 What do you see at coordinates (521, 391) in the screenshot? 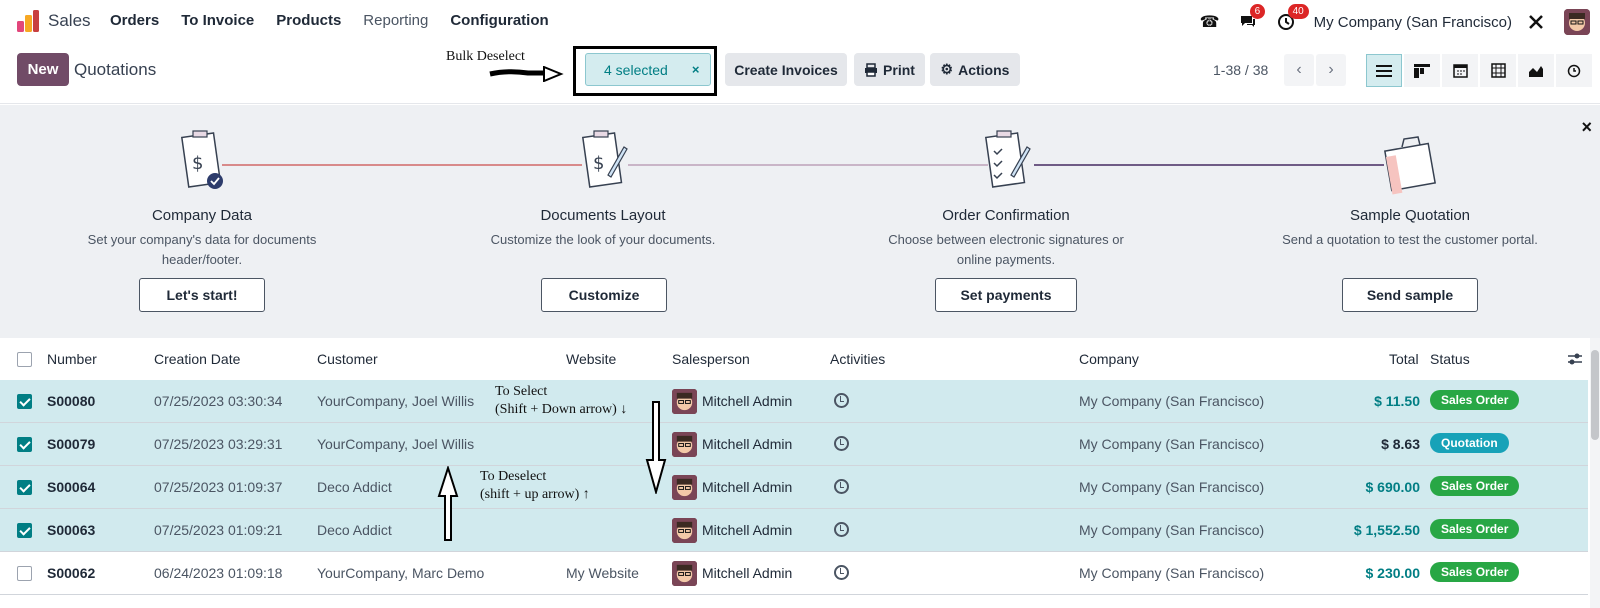
I see `annotation-text: To Select` at bounding box center [521, 391].